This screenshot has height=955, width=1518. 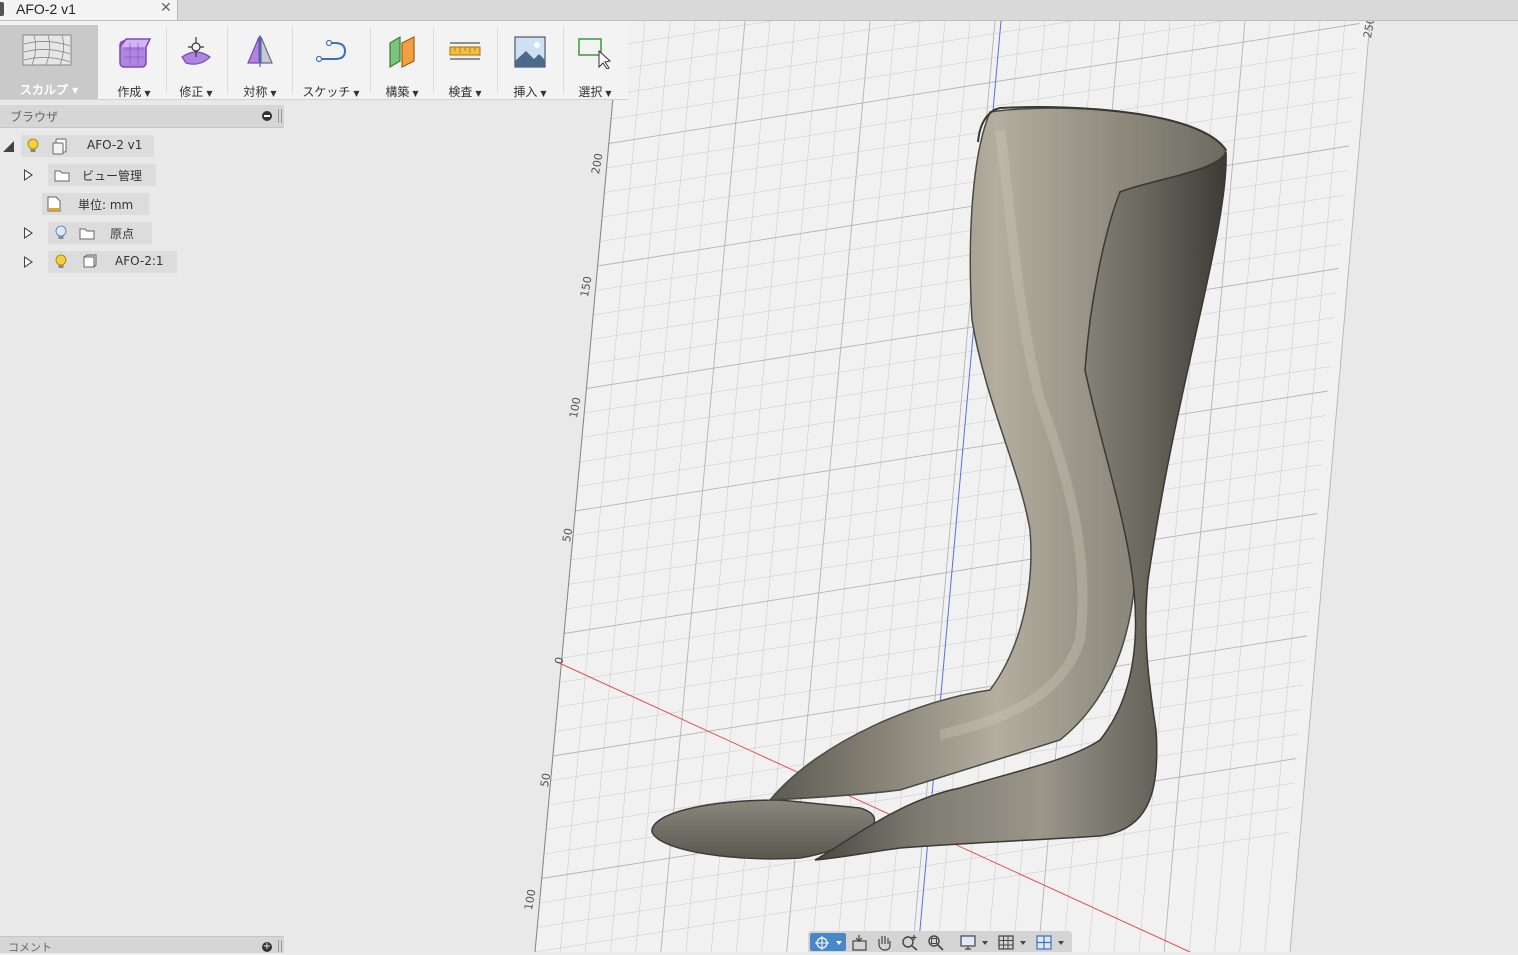 What do you see at coordinates (89, 10) in the screenshot?
I see `document-tab: AFO-2 v1 ✕` at bounding box center [89, 10].